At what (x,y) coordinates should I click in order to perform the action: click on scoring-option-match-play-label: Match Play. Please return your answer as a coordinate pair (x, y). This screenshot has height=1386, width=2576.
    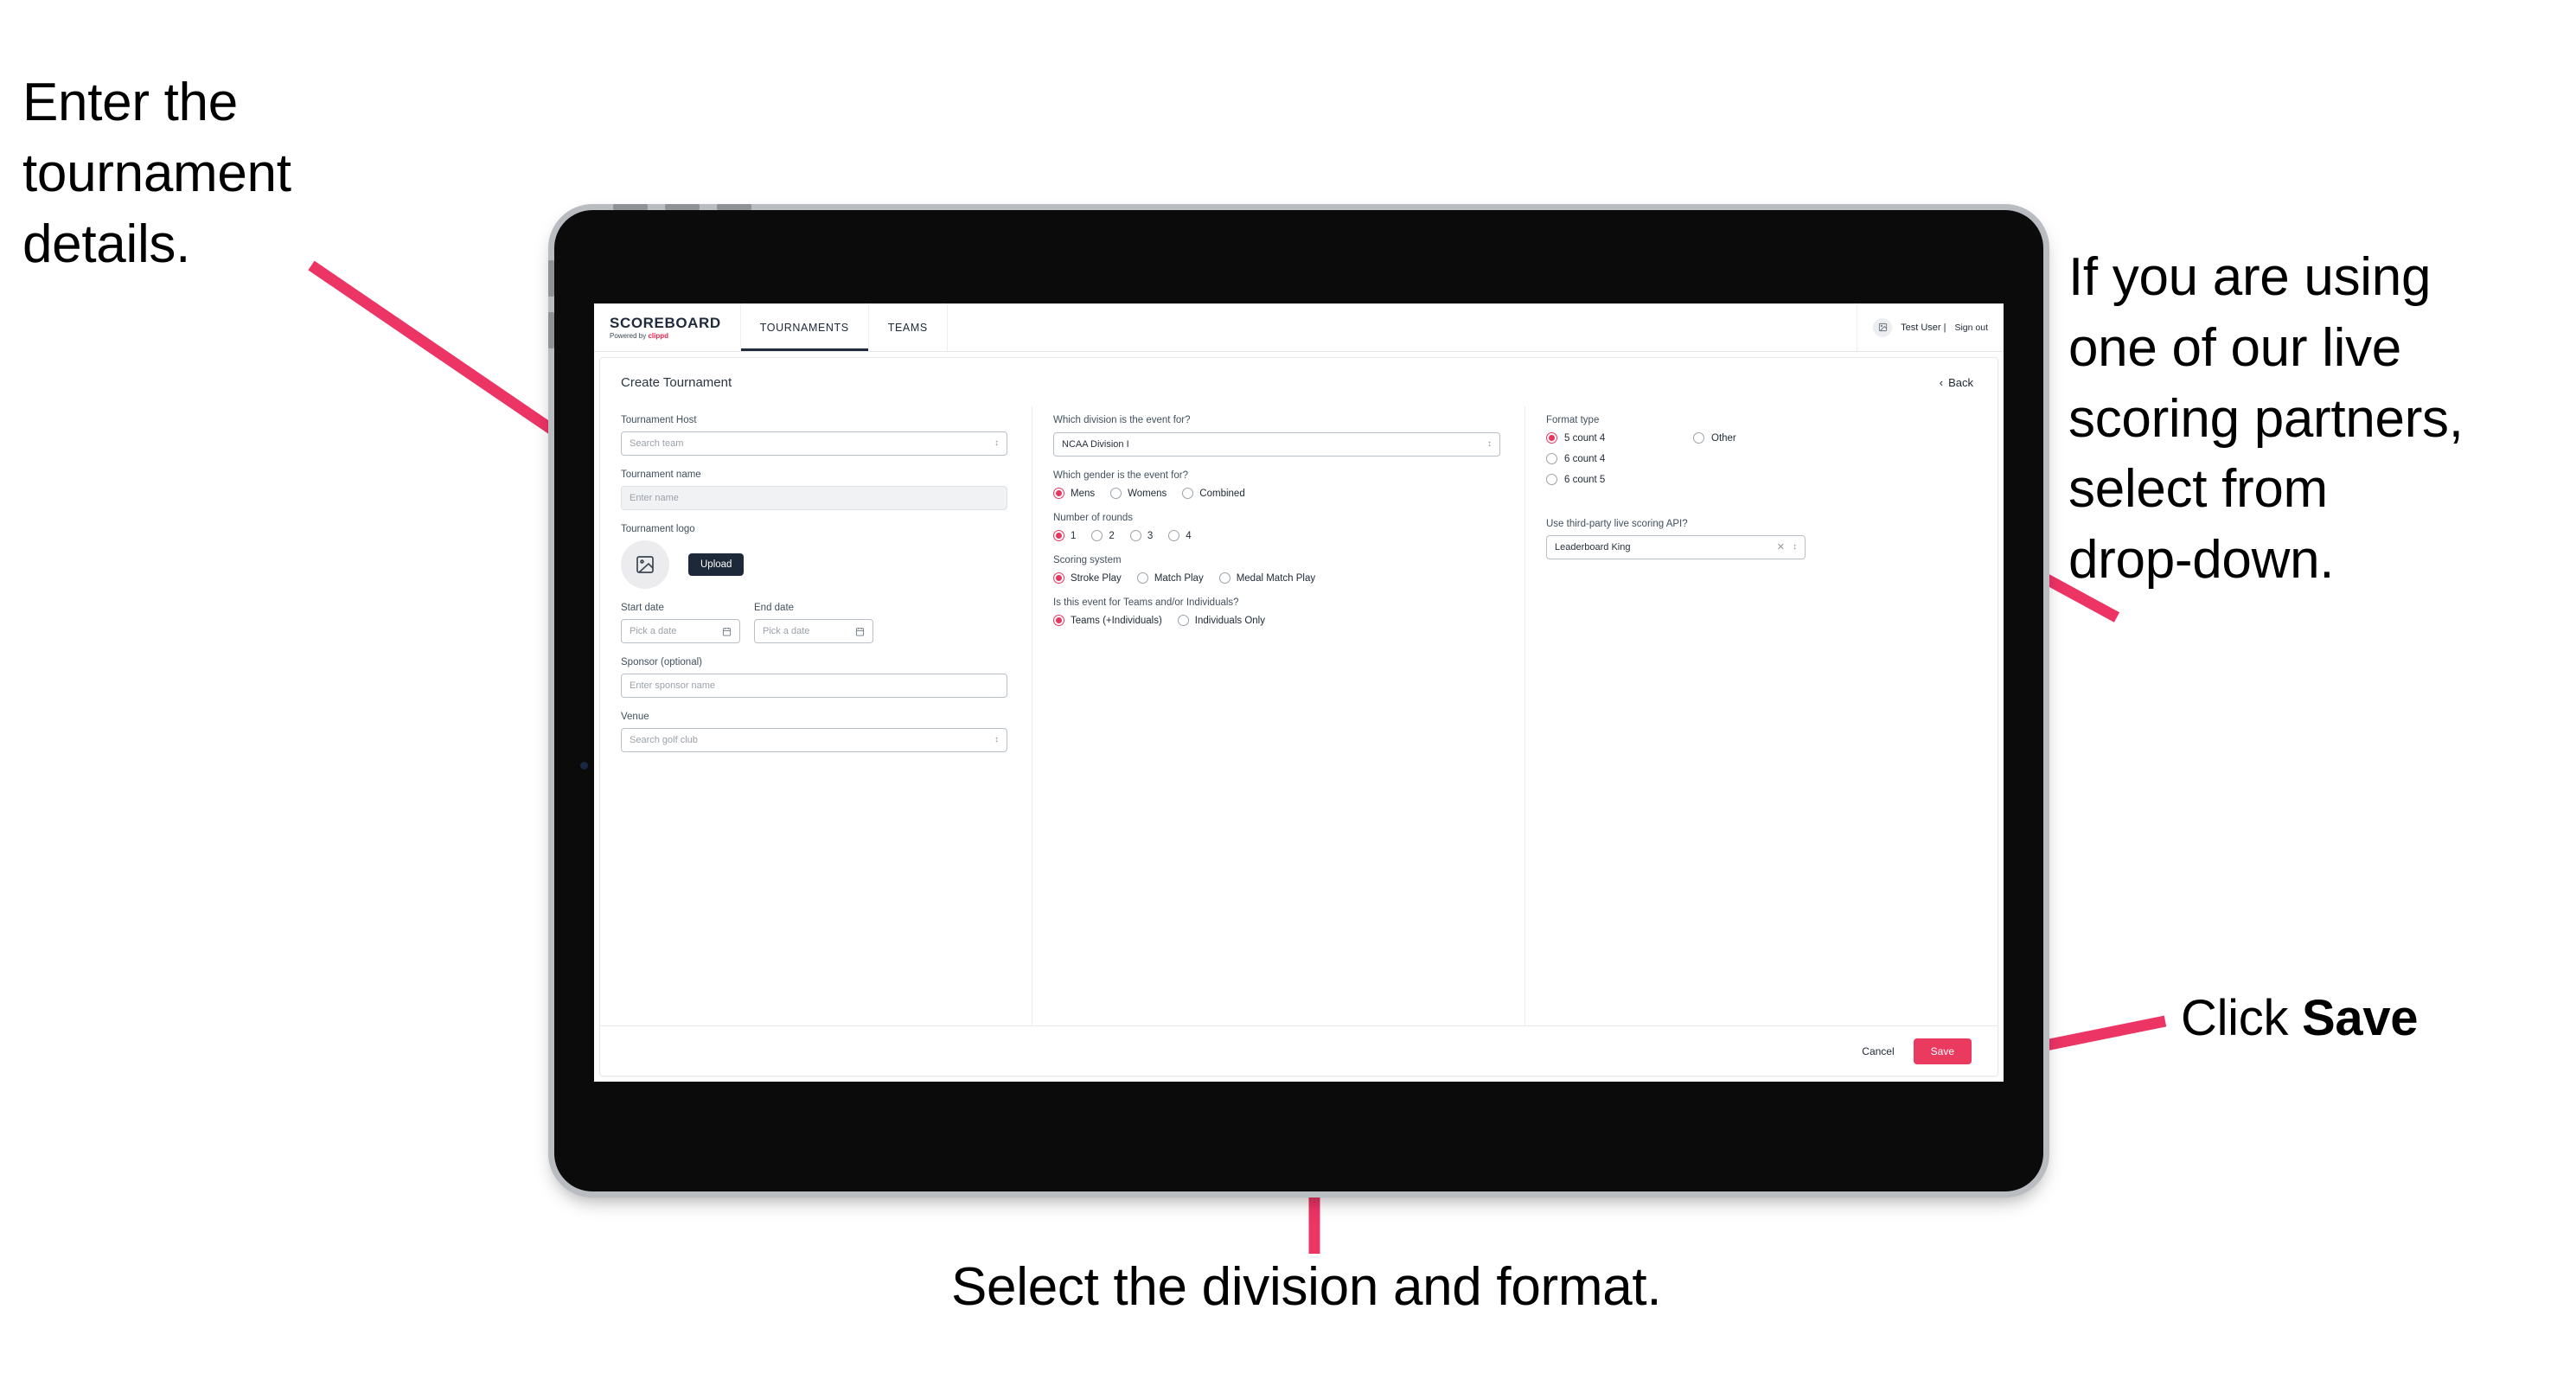
    Looking at the image, I should click on (1179, 578).